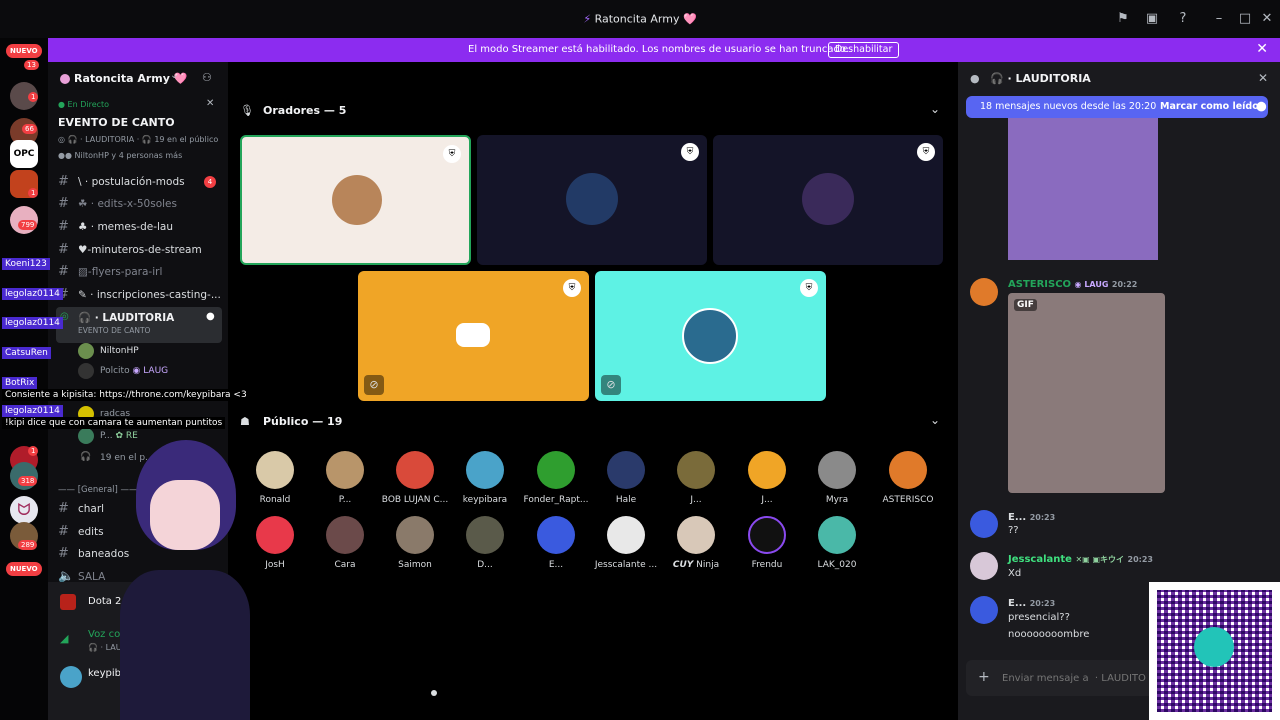 Image resolution: width=1280 pixels, height=720 pixels. What do you see at coordinates (626, 483) in the screenshot?
I see `audience-member: Hale` at bounding box center [626, 483].